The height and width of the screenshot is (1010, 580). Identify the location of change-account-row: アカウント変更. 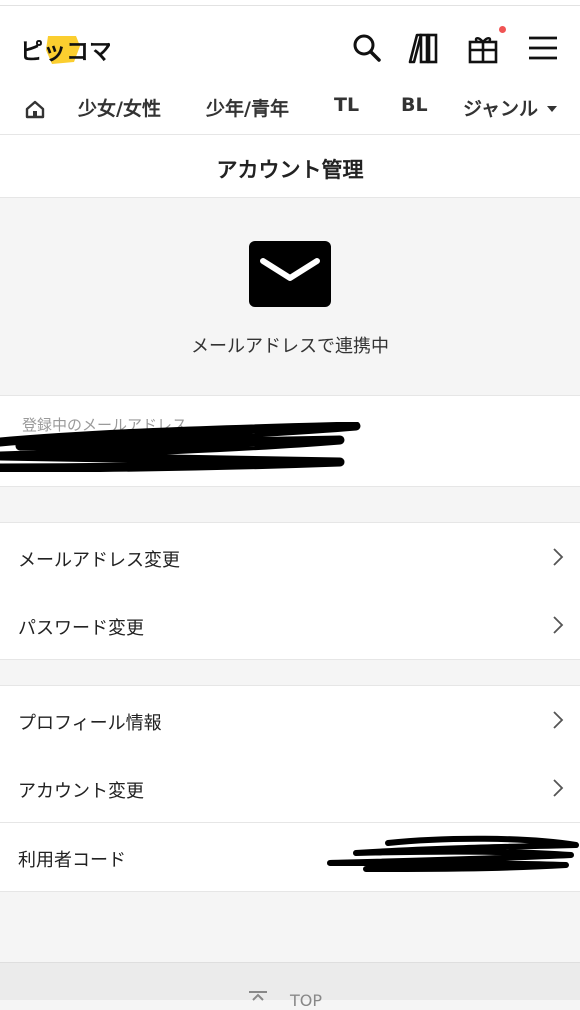
(290, 788).